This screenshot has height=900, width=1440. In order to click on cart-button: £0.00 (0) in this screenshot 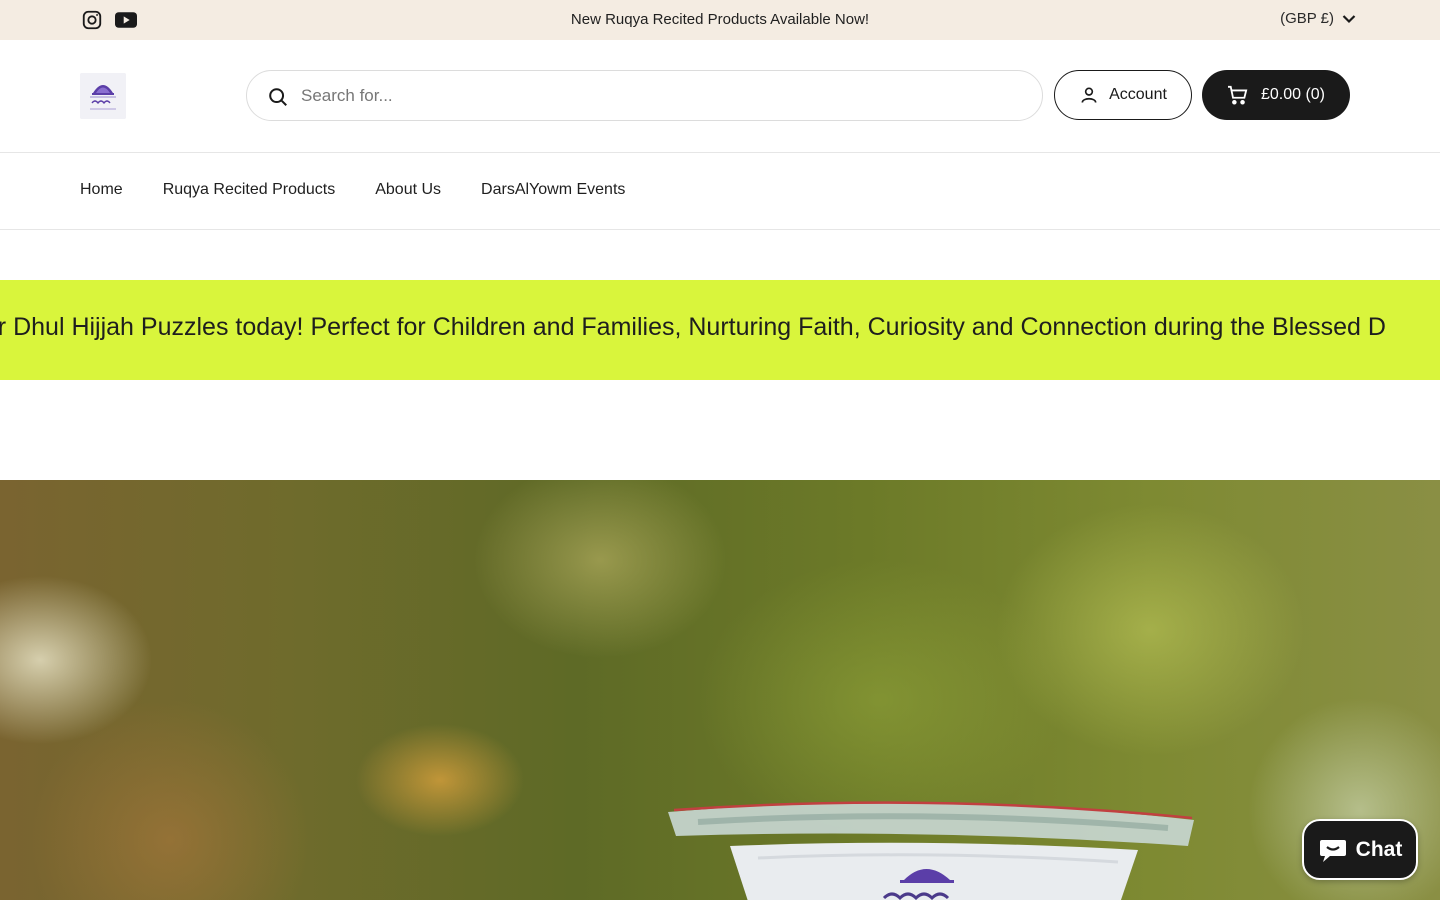, I will do `click(1276, 95)`.